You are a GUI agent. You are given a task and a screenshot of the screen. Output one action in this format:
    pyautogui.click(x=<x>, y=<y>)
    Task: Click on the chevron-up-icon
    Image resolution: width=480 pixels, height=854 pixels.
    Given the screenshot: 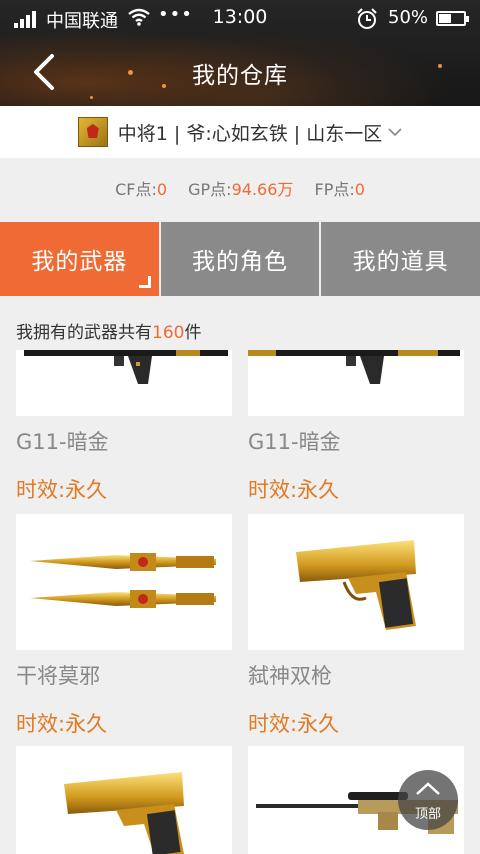 What is the action you would take?
    pyautogui.click(x=428, y=788)
    